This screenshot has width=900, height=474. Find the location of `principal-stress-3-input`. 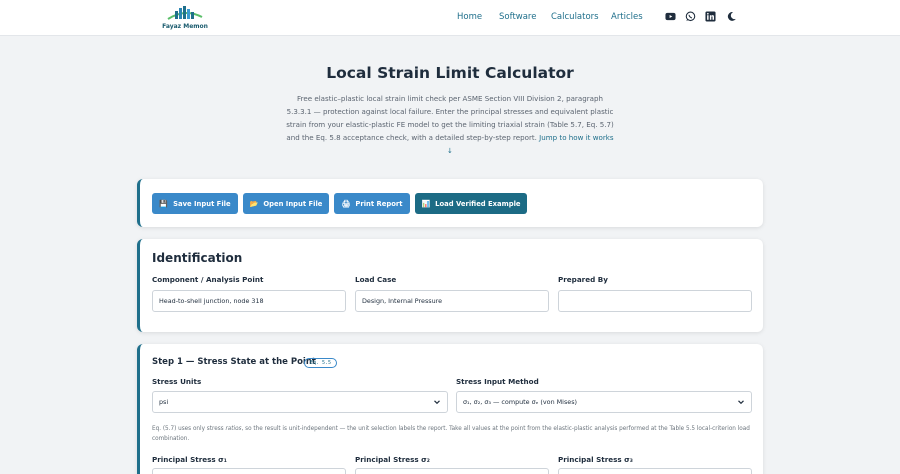

principal-stress-3-input is located at coordinates (655, 471).